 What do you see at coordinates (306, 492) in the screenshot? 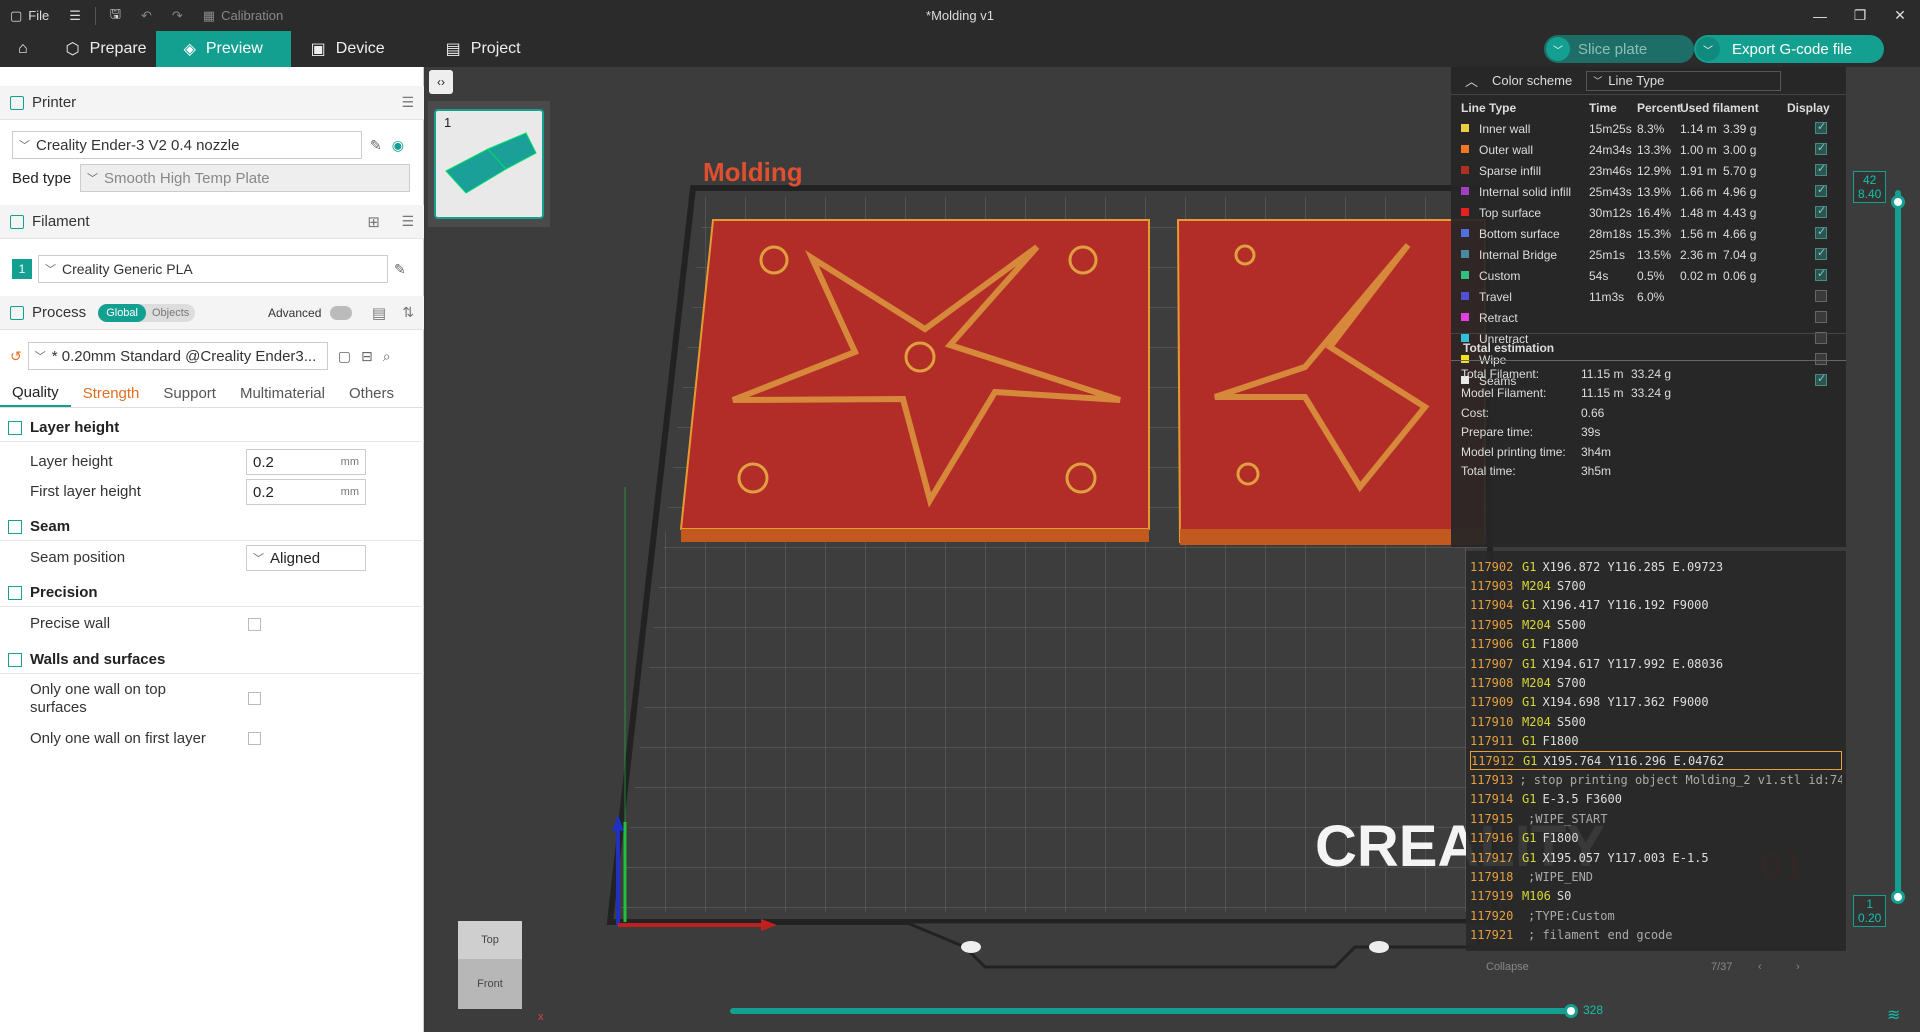
I see `first-layer-height-input: 0.2 mm` at bounding box center [306, 492].